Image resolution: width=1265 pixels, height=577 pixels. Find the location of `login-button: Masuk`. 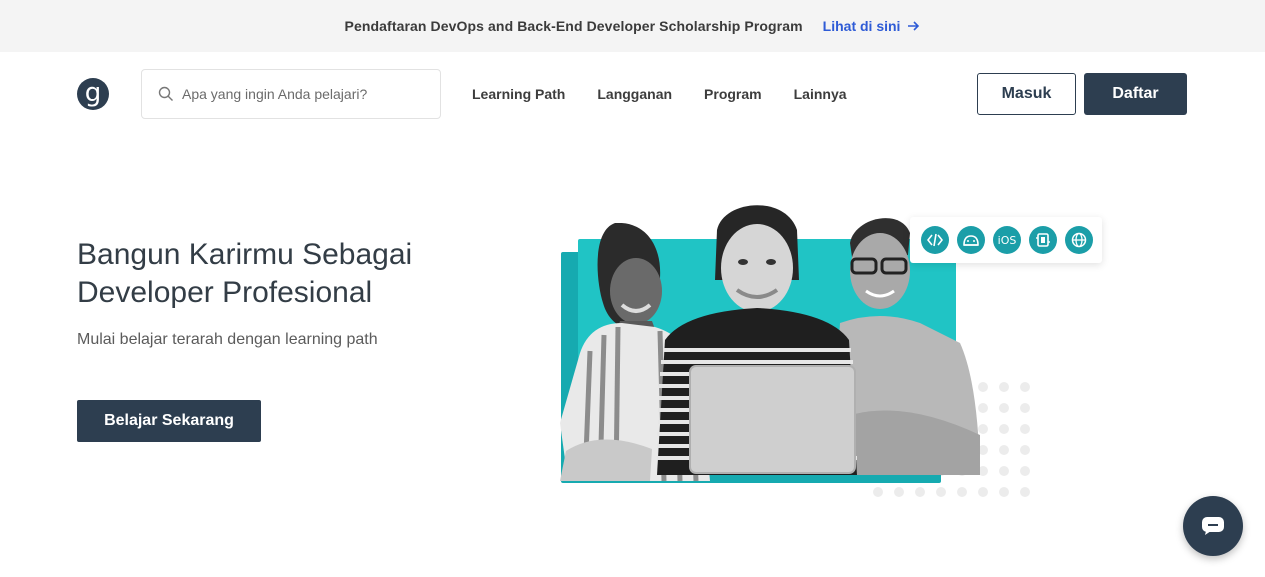

login-button: Masuk is located at coordinates (1026, 94).